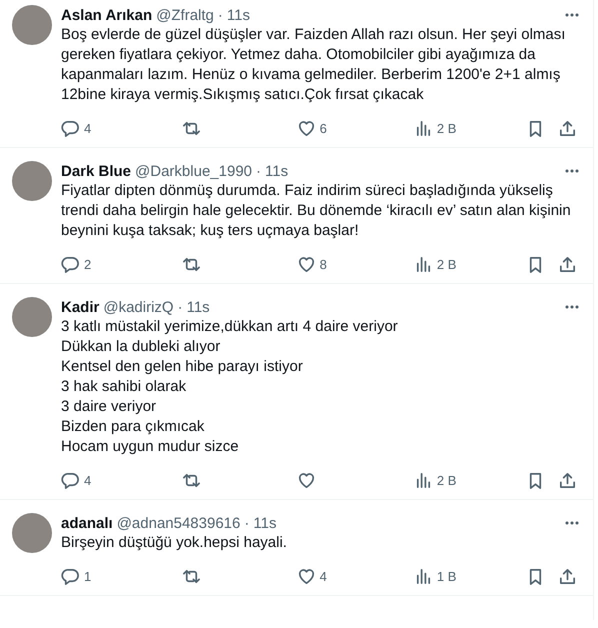 This screenshot has height=628, width=598. I want to click on author-name: Kadir, so click(80, 307).